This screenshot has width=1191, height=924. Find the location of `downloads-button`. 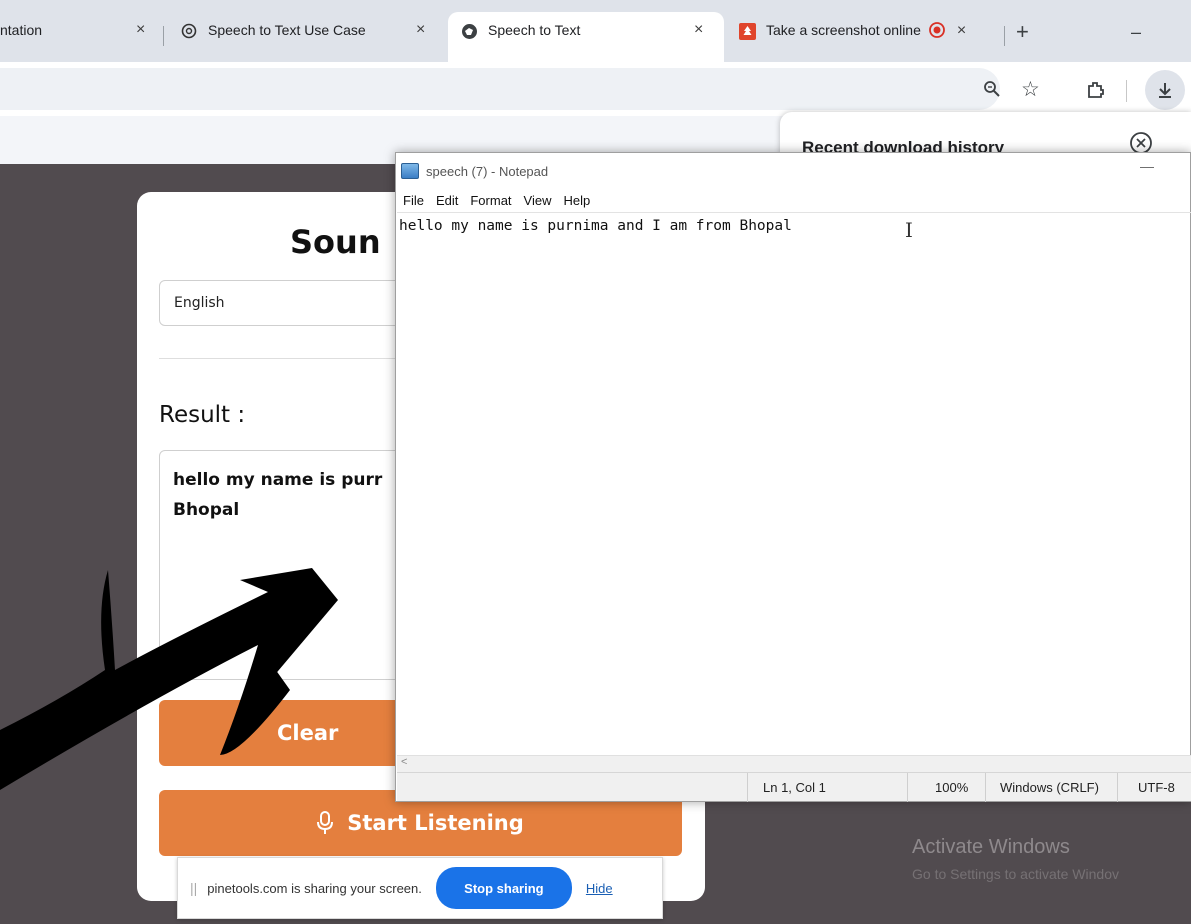

downloads-button is located at coordinates (1165, 90).